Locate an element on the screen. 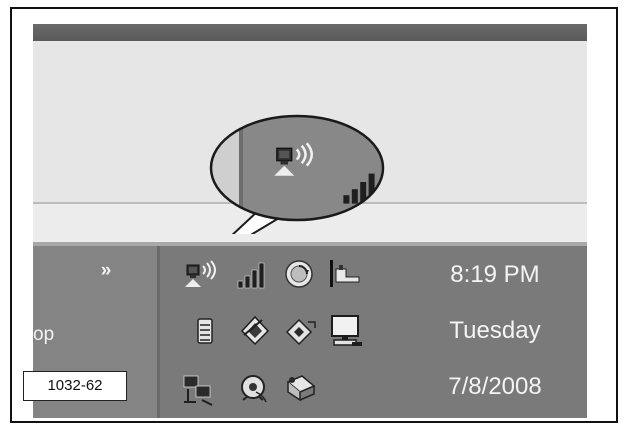 The image size is (630, 432). magnifier-callout is located at coordinates (297, 174).